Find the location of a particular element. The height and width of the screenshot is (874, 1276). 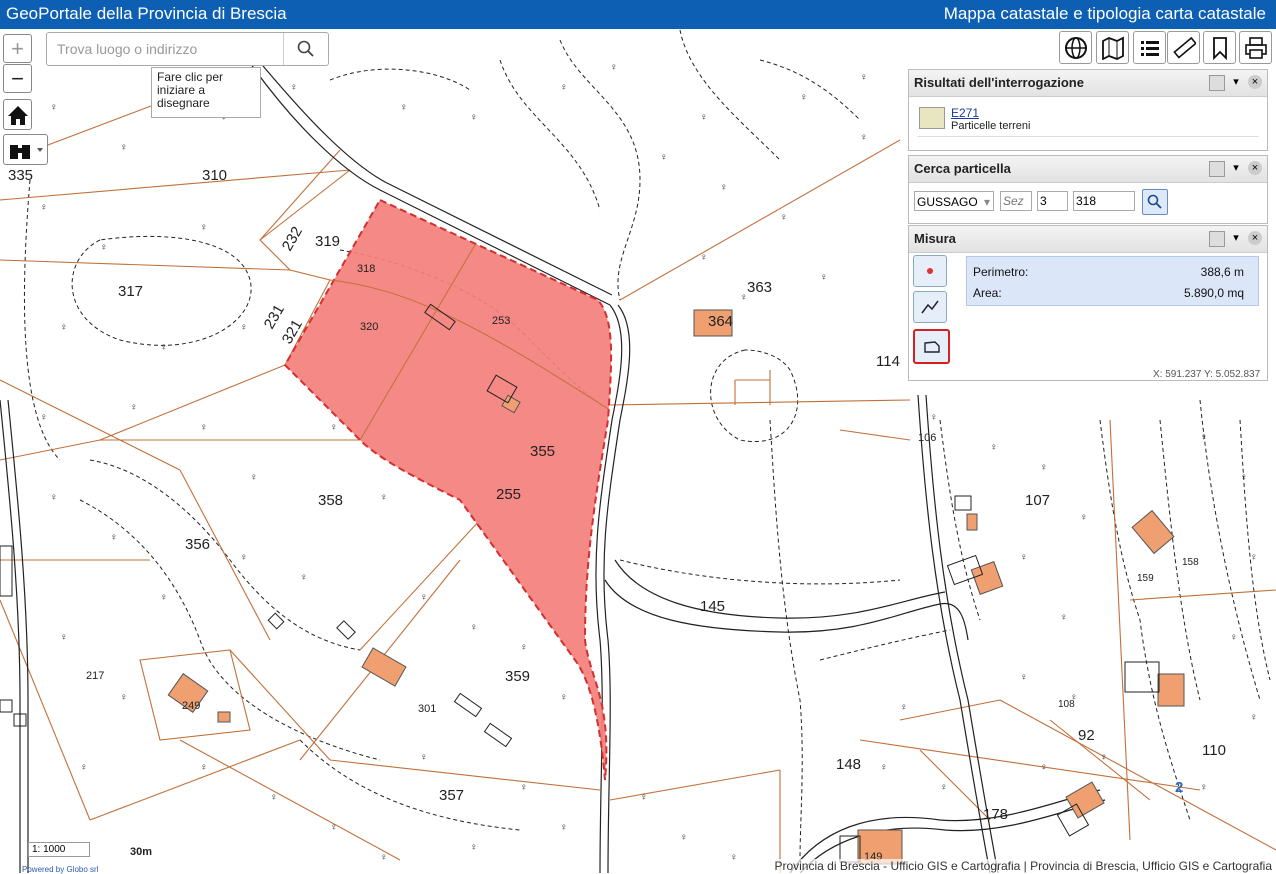

point-icon is located at coordinates (930, 271).